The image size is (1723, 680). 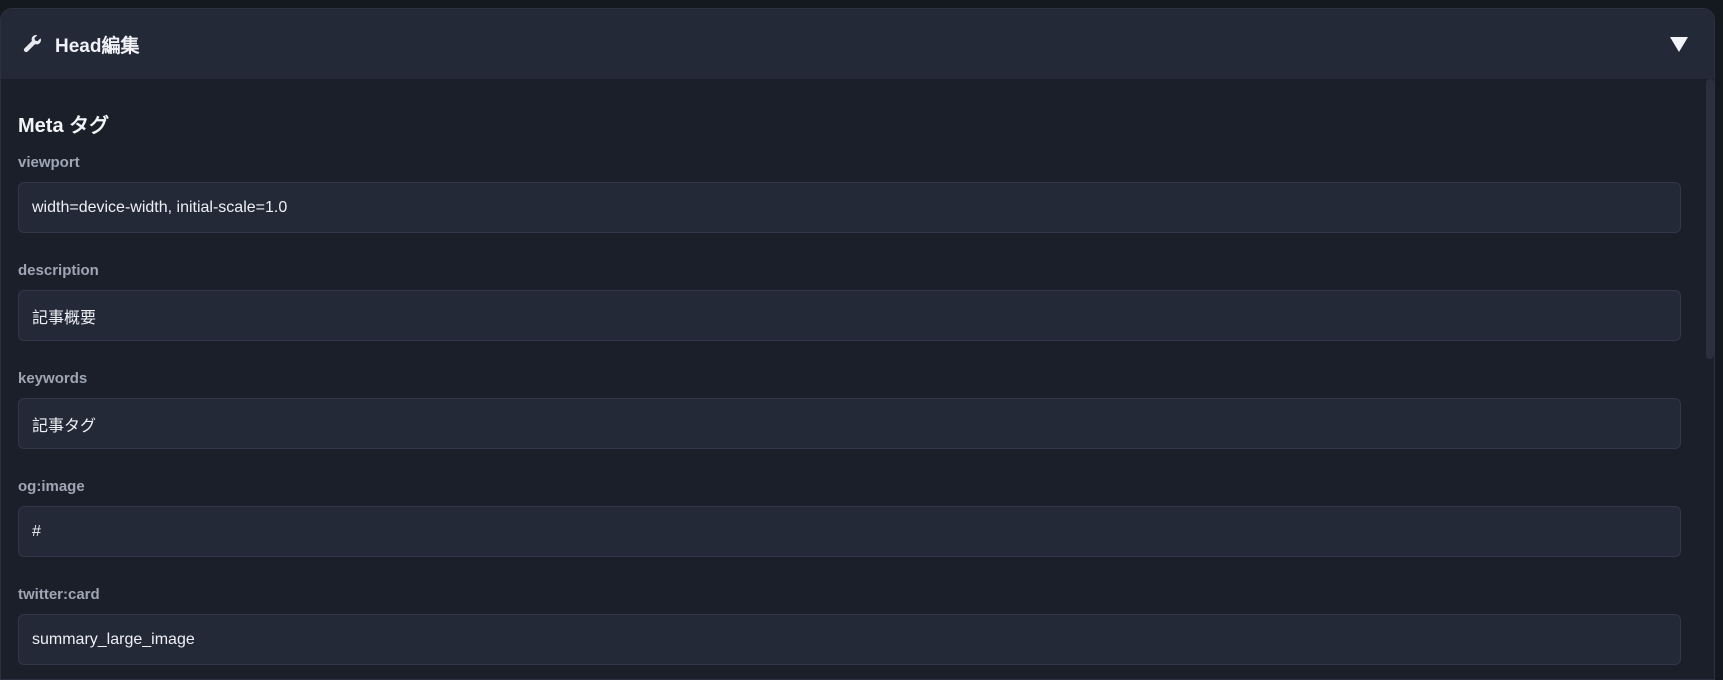 What do you see at coordinates (59, 594) in the screenshot?
I see `field-label: twitter:card` at bounding box center [59, 594].